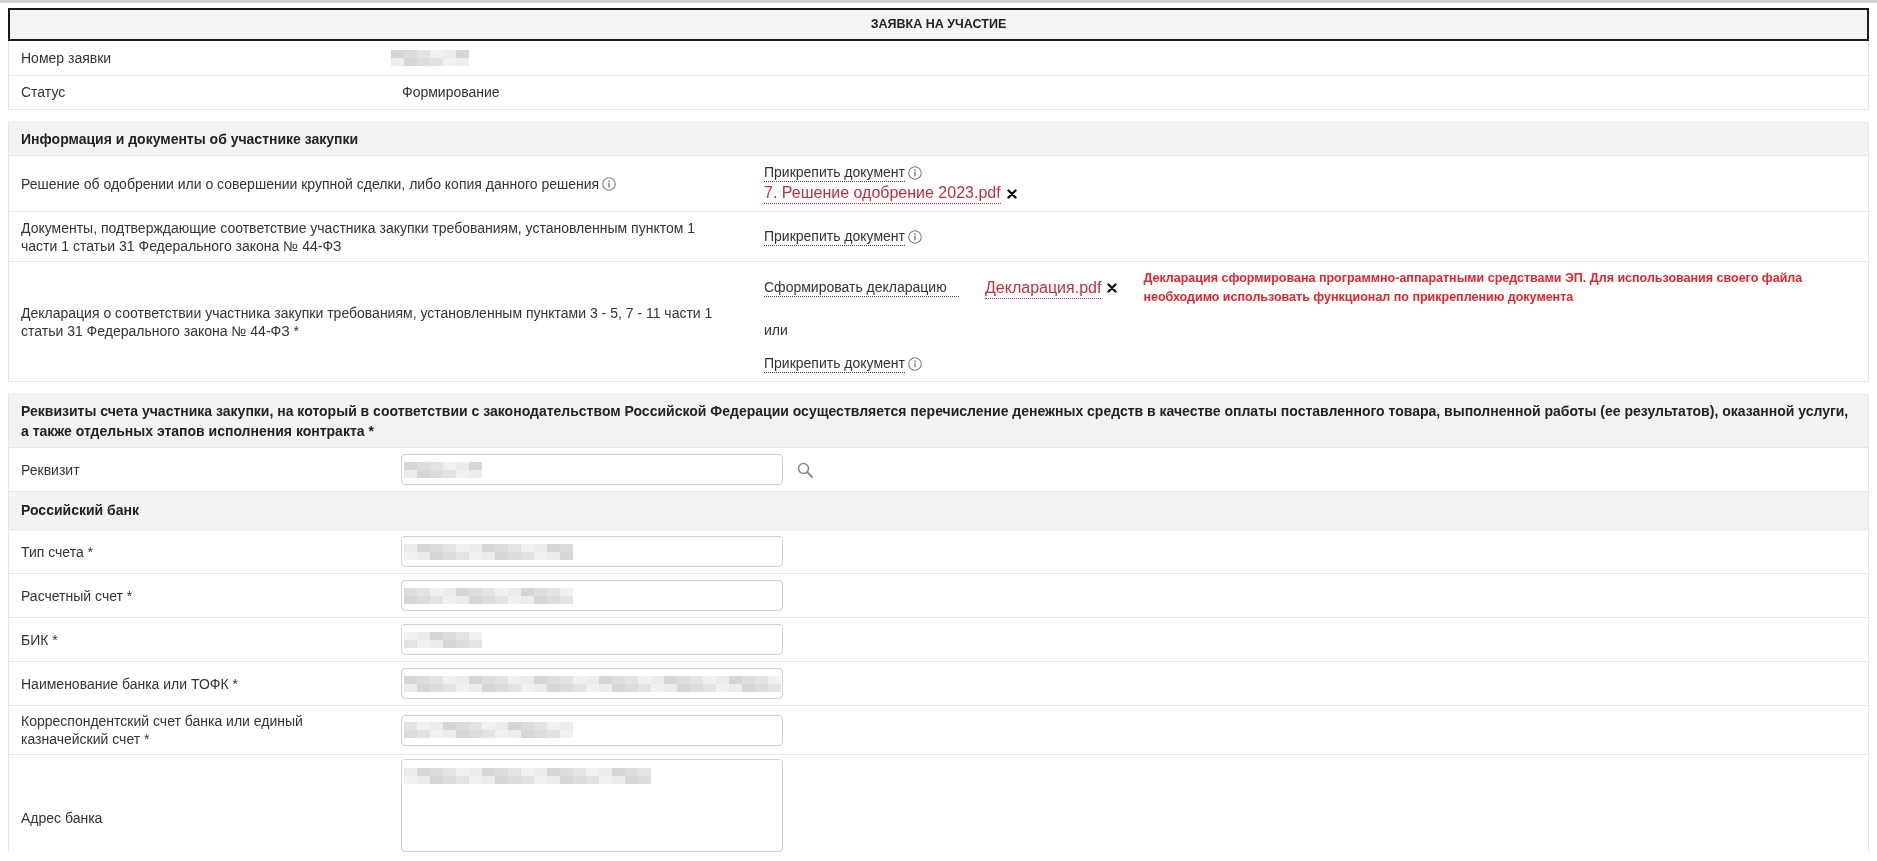 This screenshot has width=1877, height=861. Describe the element at coordinates (310, 183) in the screenshot. I see `requirement-label: Решение об одобрении или о совершении крупной сделки, либо копия данного решения` at that location.